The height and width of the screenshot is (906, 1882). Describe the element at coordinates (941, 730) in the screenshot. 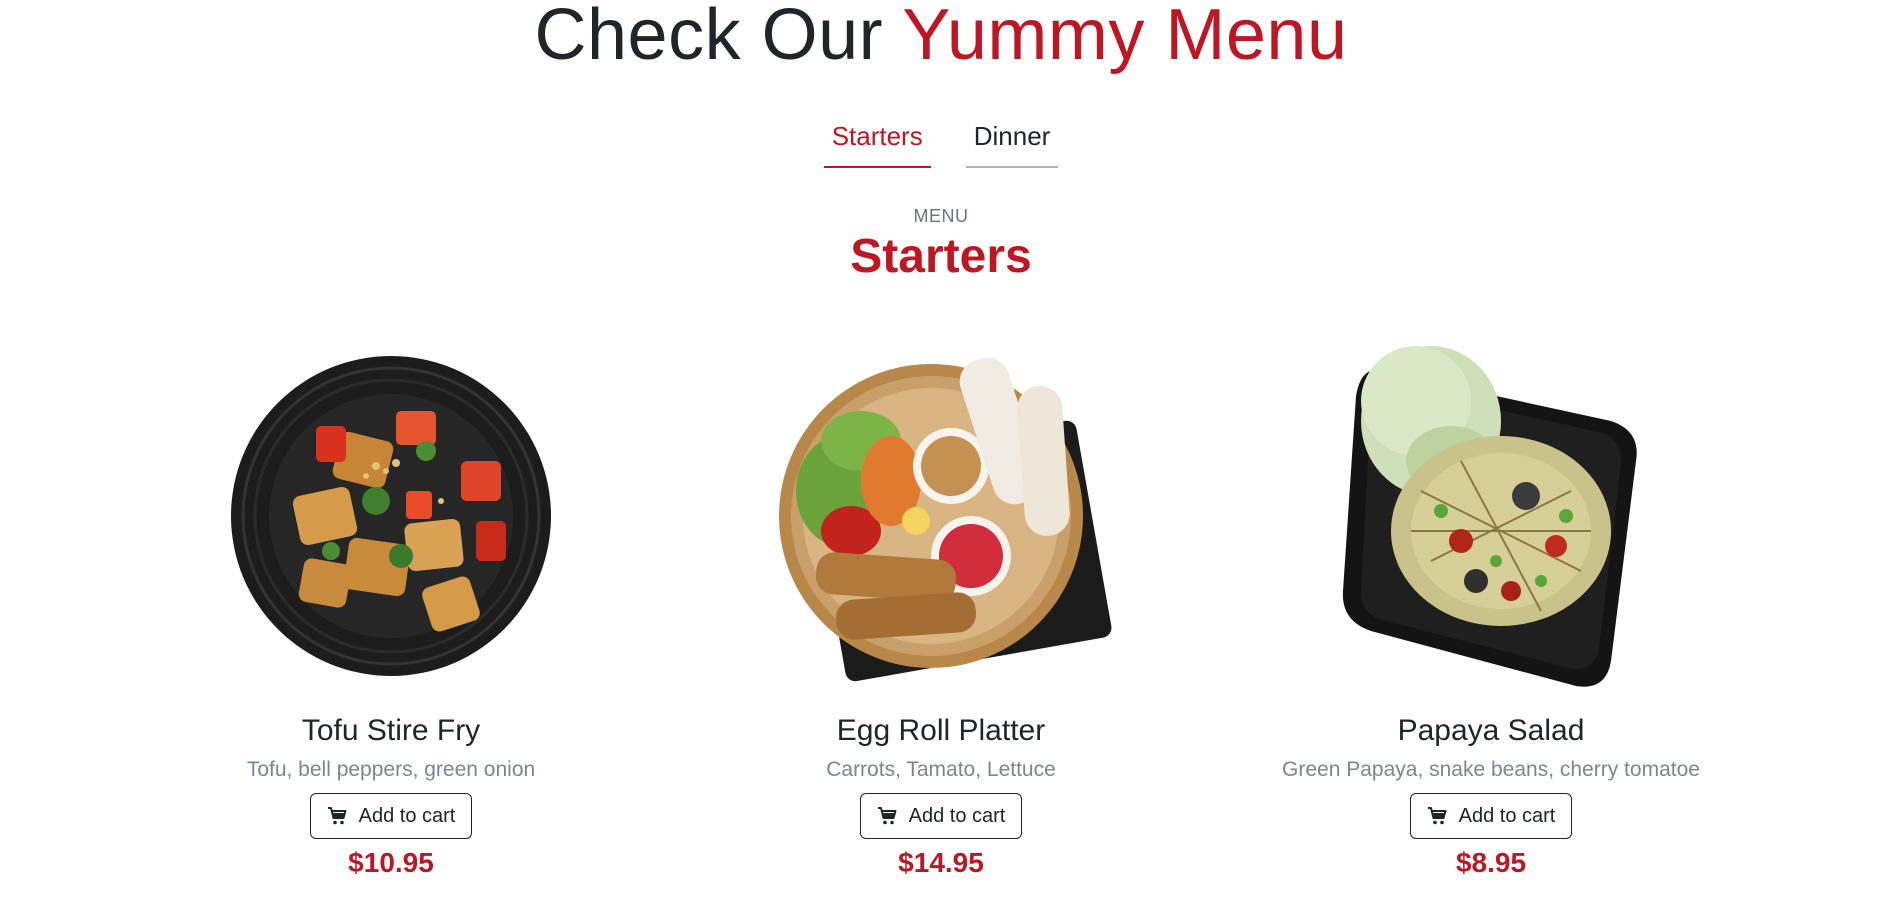

I see `item-name: Egg Roll Platter` at that location.